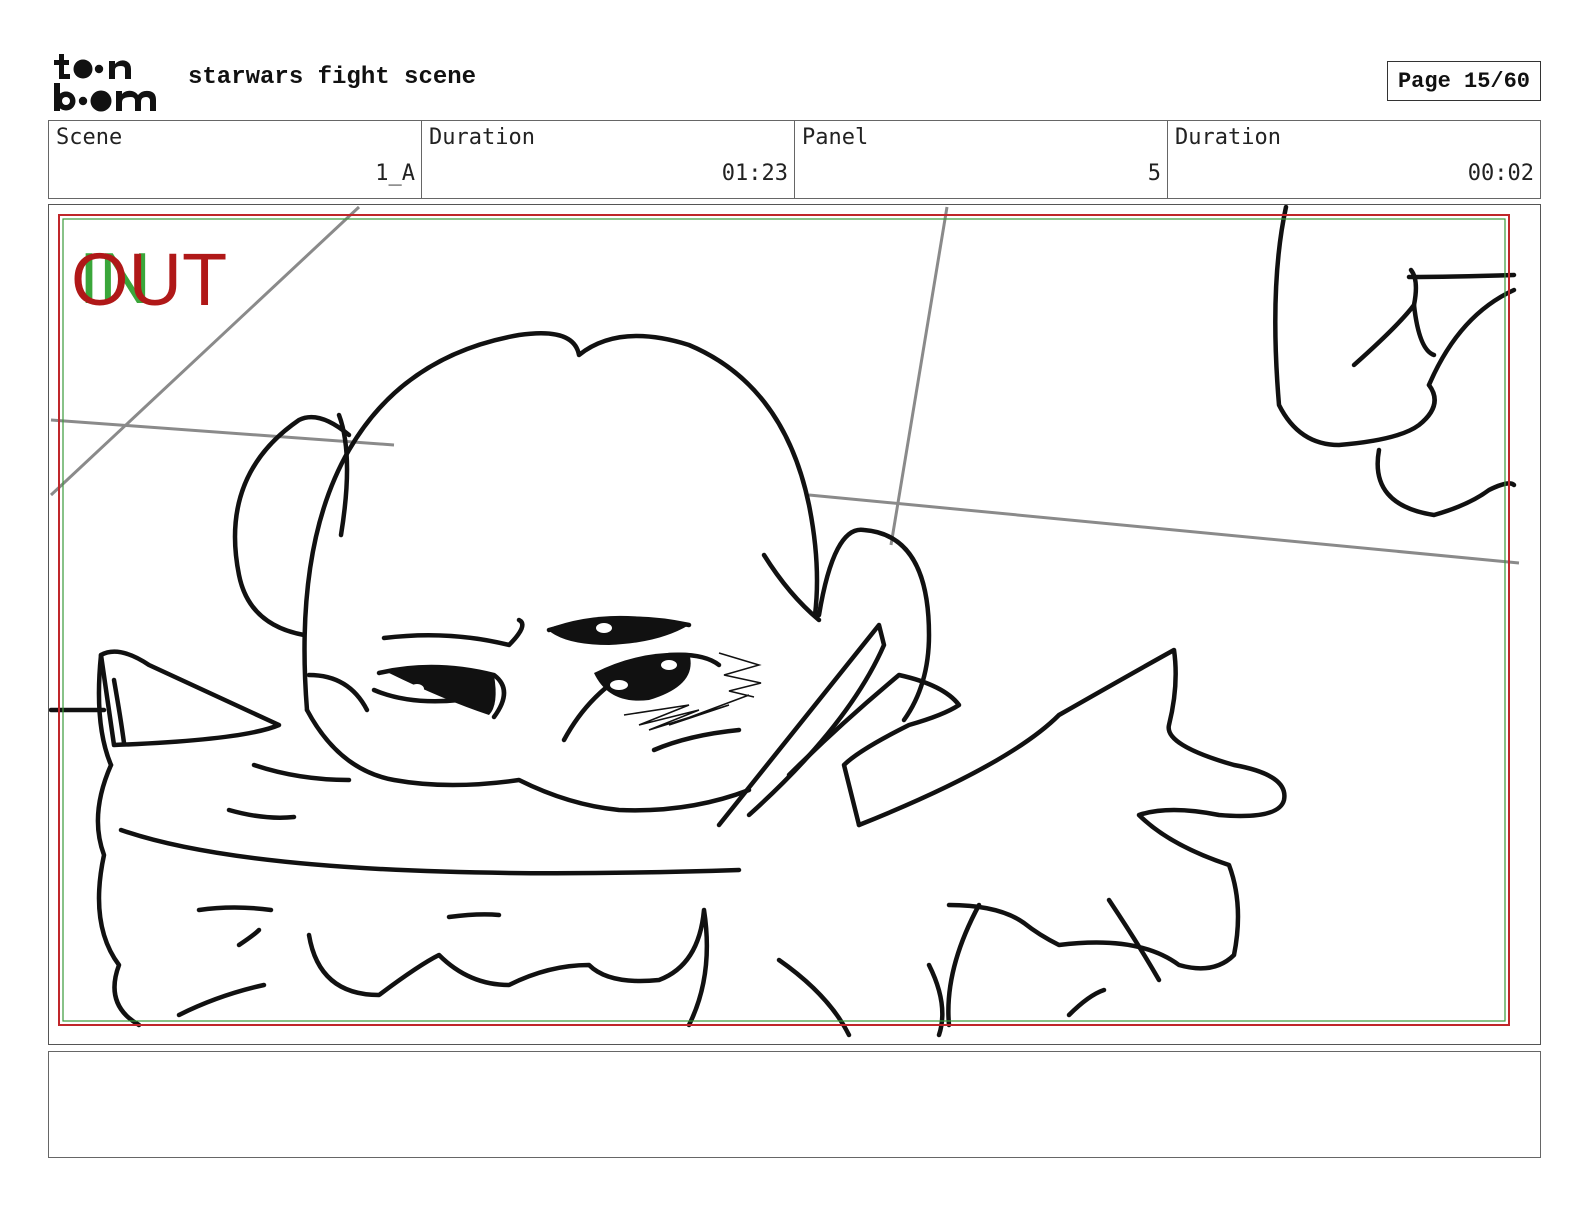 This screenshot has height=1224, width=1584. What do you see at coordinates (89, 137) in the screenshot?
I see `scene-label: Scene` at bounding box center [89, 137].